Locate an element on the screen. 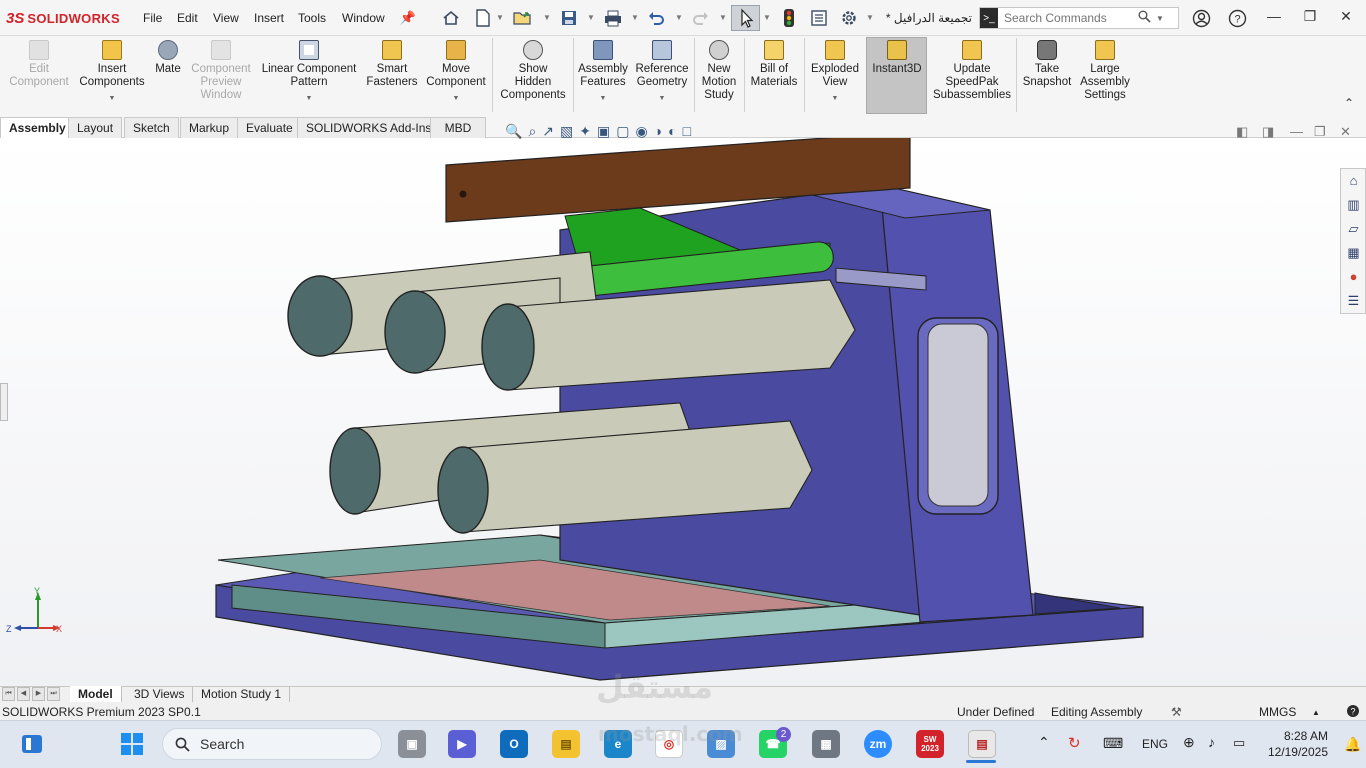 This screenshot has width=1366, height=768. first-tab-nav-icon: ⏮ is located at coordinates (8, 694).